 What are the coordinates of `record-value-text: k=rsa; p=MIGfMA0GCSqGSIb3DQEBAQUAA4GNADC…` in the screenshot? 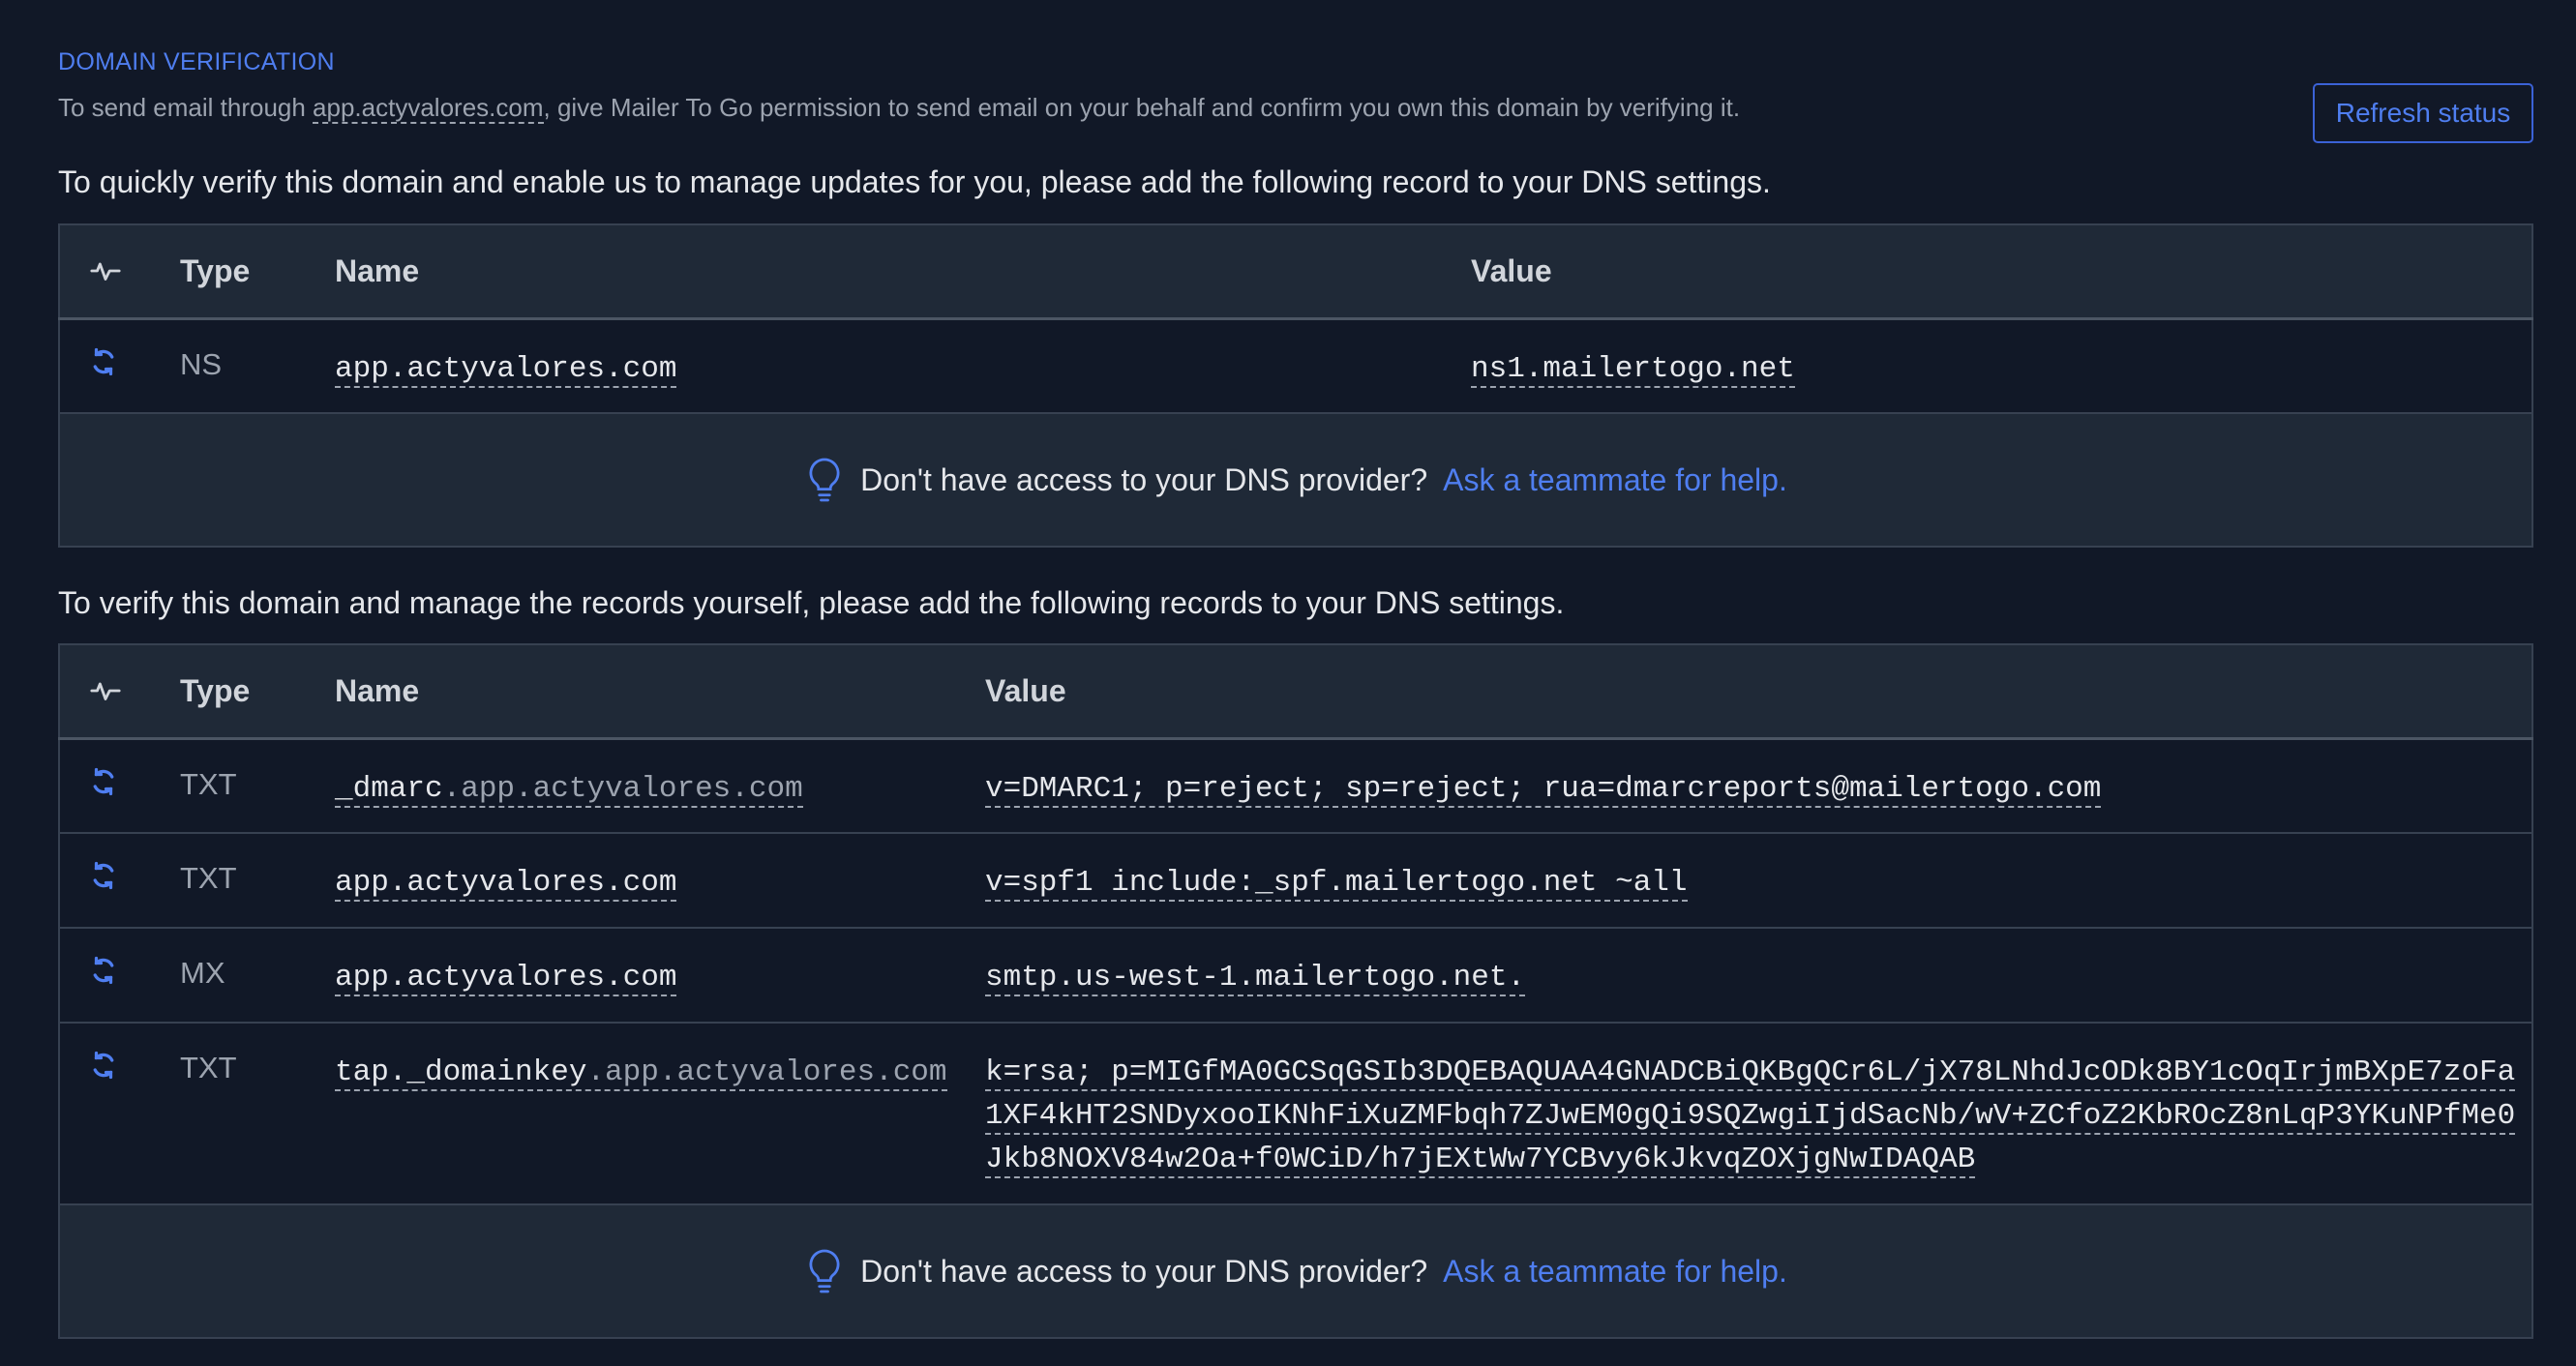 It's located at (1750, 1116).